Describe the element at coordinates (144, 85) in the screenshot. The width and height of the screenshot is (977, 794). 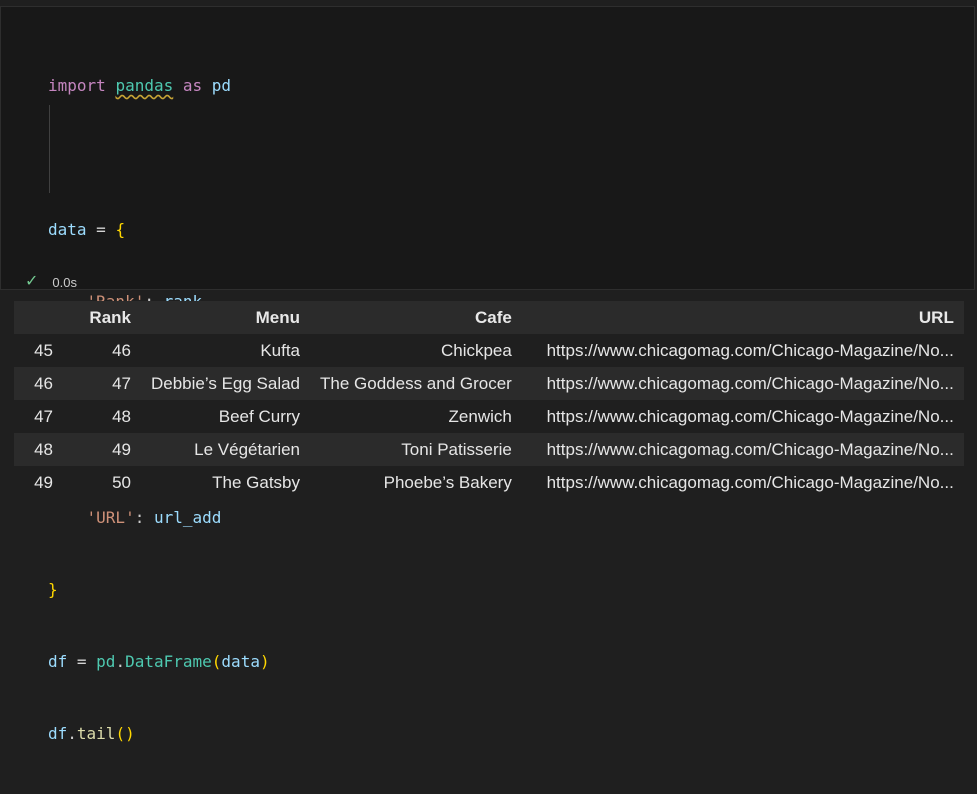
I see `module-name: pandas` at that location.